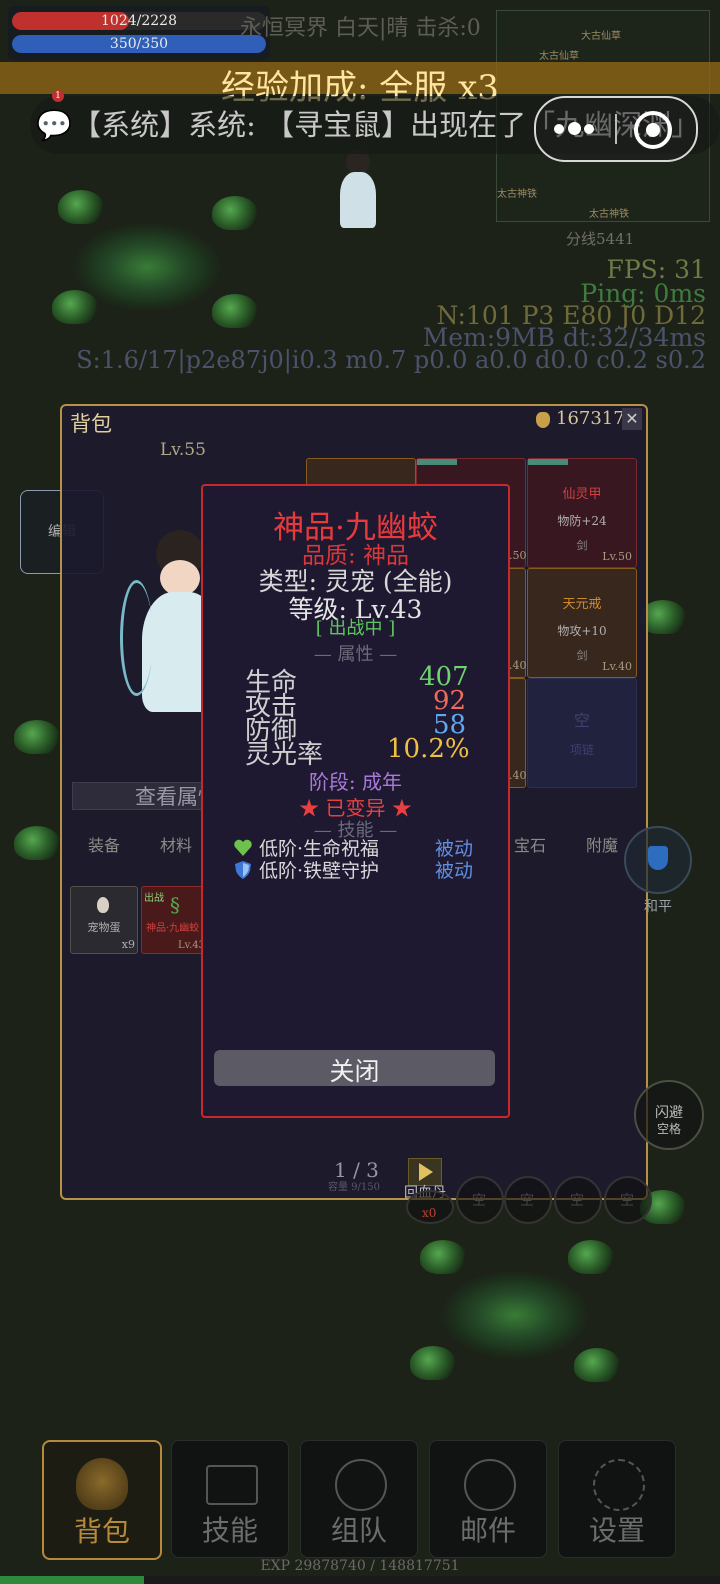 The height and width of the screenshot is (1584, 720). What do you see at coordinates (429, 1213) in the screenshot?
I see `potion-count: x0` at bounding box center [429, 1213].